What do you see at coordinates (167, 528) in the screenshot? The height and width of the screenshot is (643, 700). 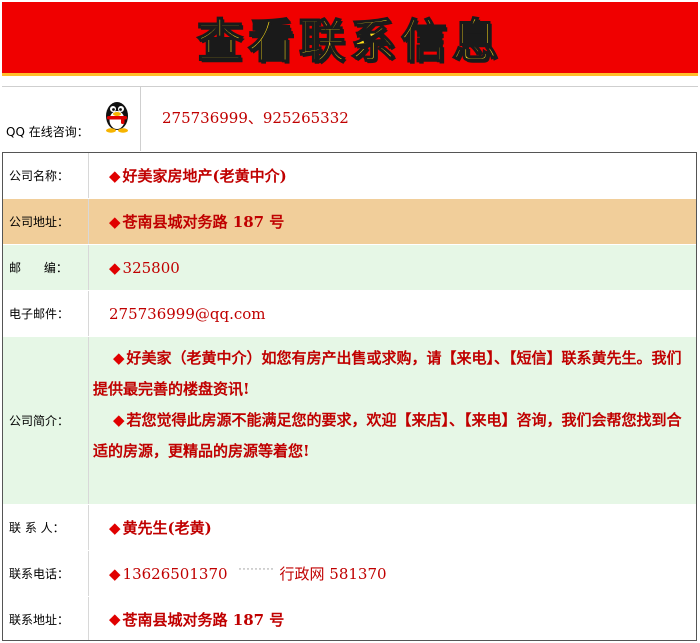 I see `contact-person-text: 黄先生(老黄)` at bounding box center [167, 528].